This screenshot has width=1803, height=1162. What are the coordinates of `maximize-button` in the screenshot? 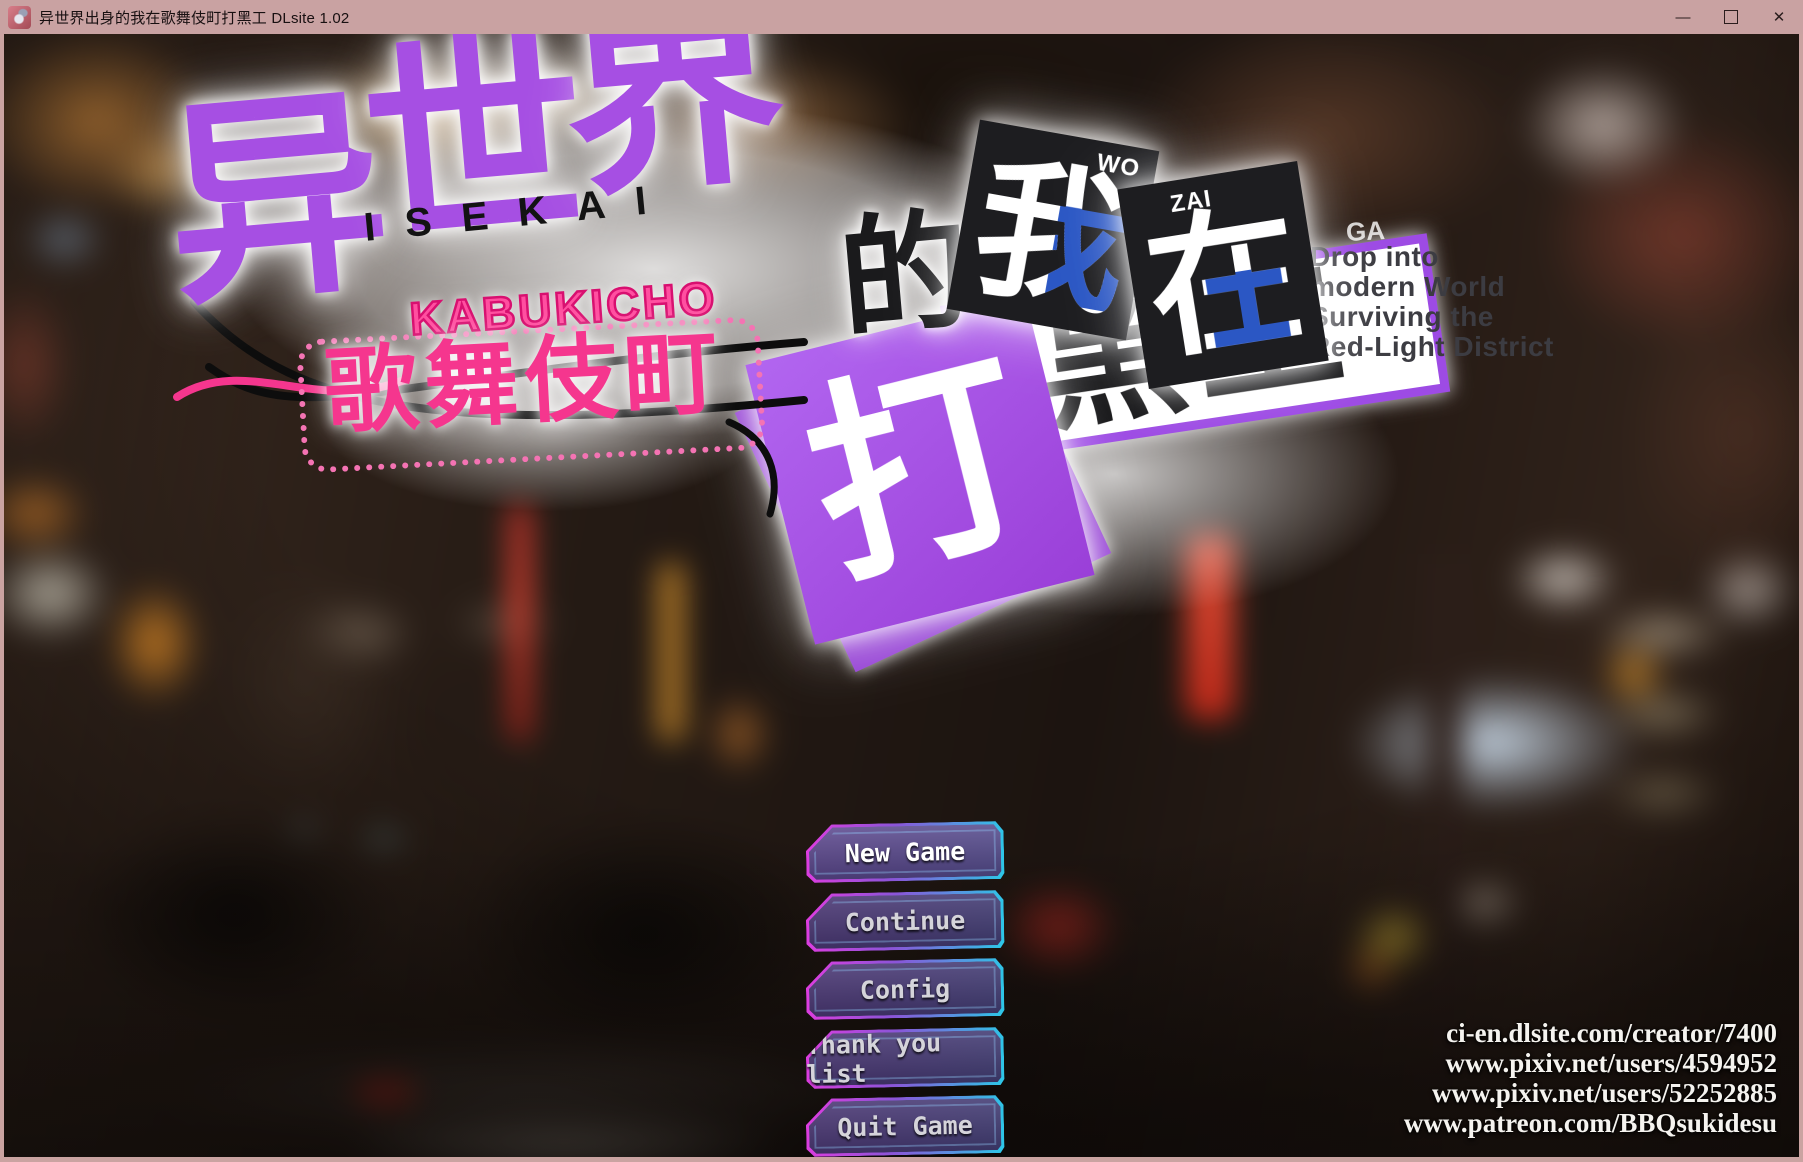 It's located at (1731, 17).